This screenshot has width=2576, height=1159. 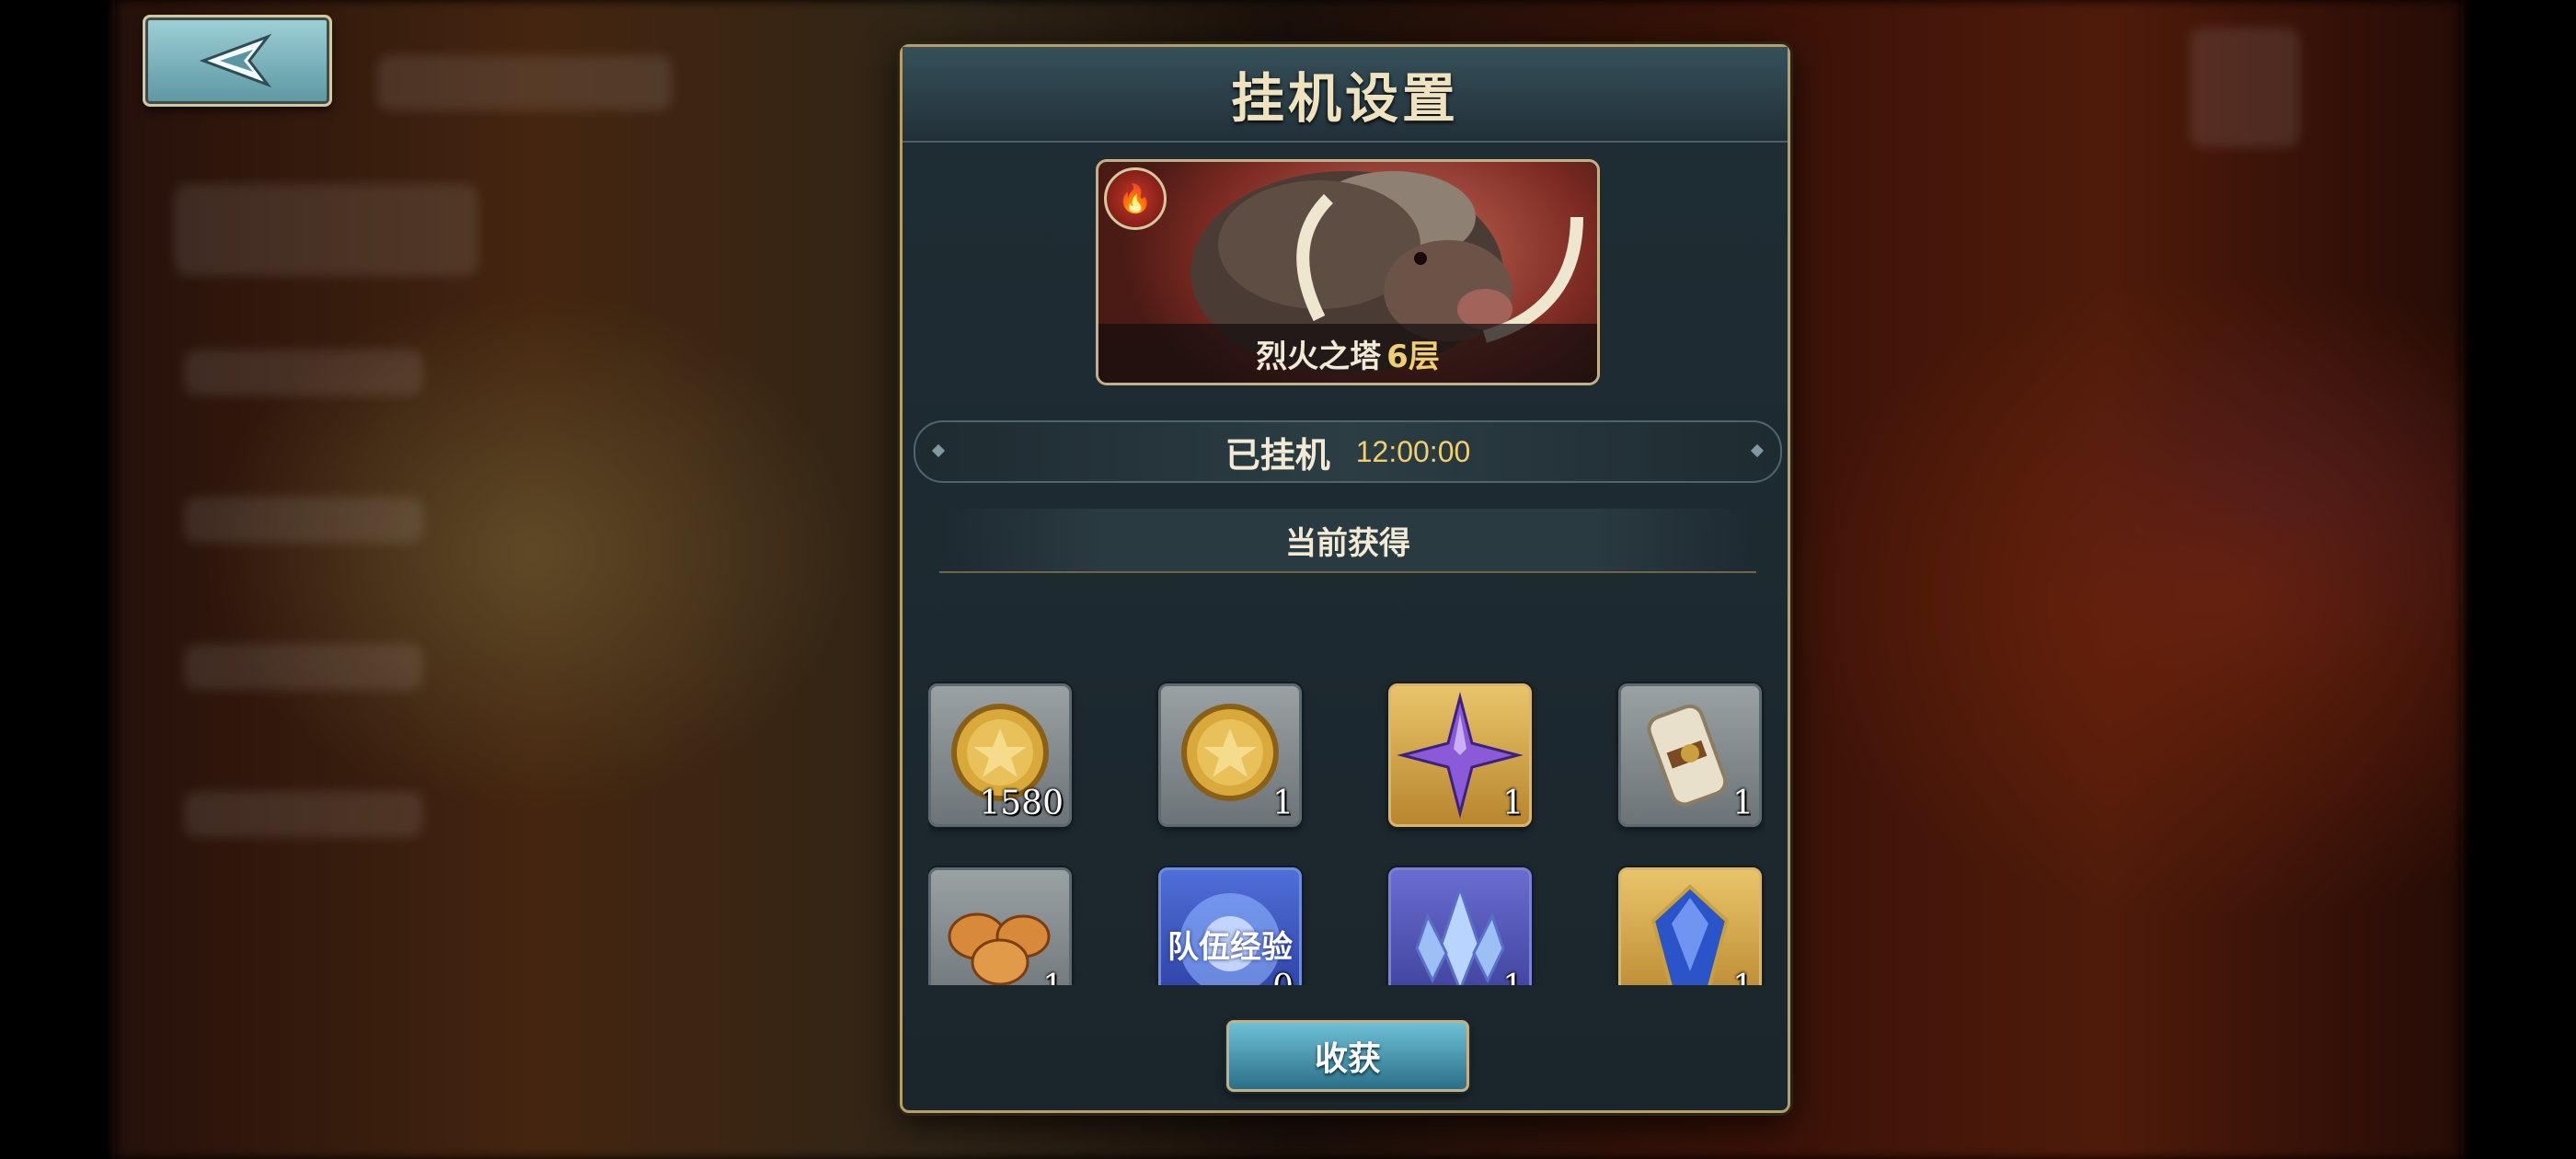 I want to click on reward-item: 队伍经验 0, so click(x=1230, y=926).